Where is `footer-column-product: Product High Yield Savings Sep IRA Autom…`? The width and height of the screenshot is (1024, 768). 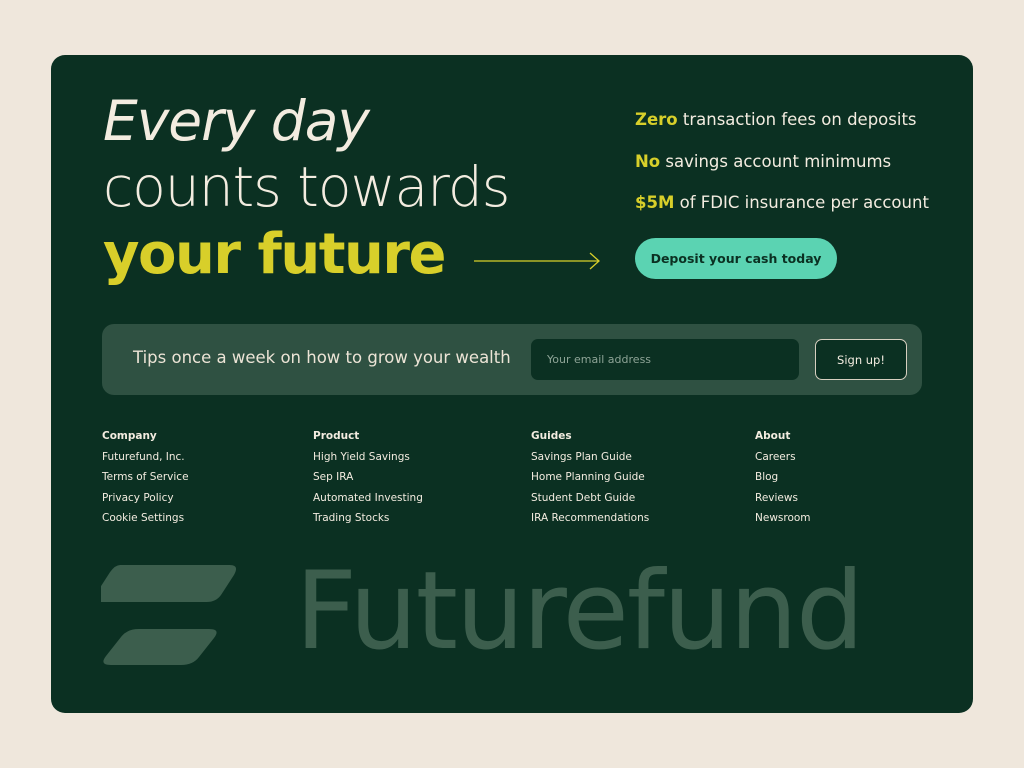
footer-column-product: Product High Yield Savings Sep IRA Autom… is located at coordinates (368, 482).